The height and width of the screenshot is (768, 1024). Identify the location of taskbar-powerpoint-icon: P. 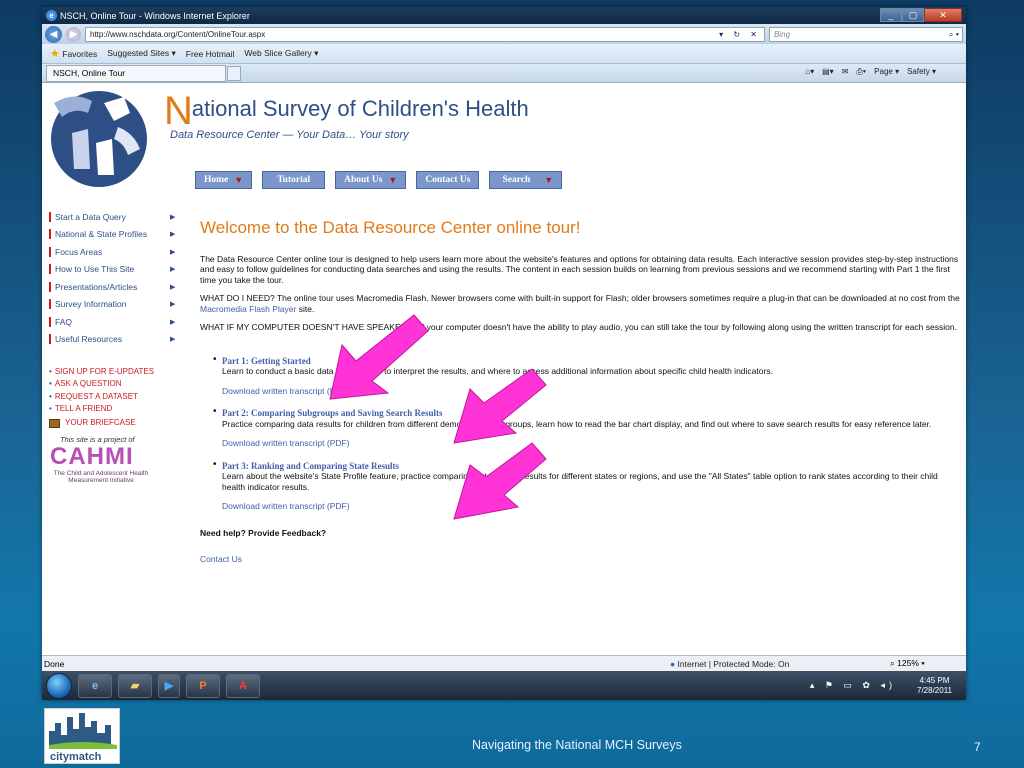
(203, 685).